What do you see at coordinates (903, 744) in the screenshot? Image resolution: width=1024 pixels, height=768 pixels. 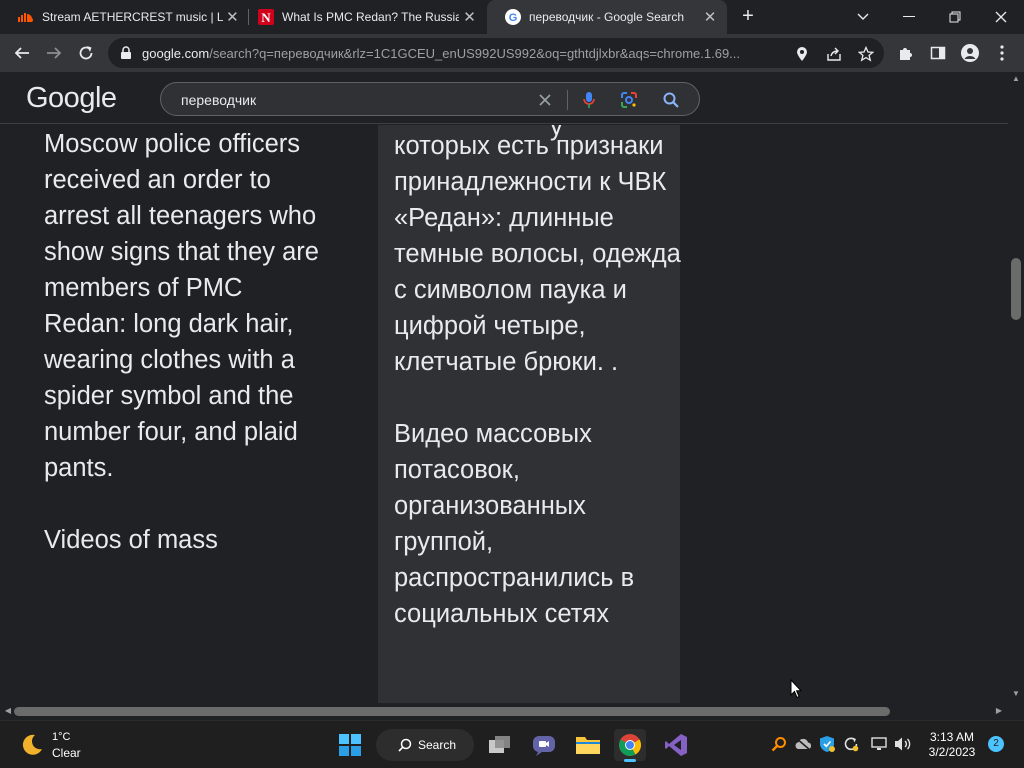 I see `speaker-volume-icon` at bounding box center [903, 744].